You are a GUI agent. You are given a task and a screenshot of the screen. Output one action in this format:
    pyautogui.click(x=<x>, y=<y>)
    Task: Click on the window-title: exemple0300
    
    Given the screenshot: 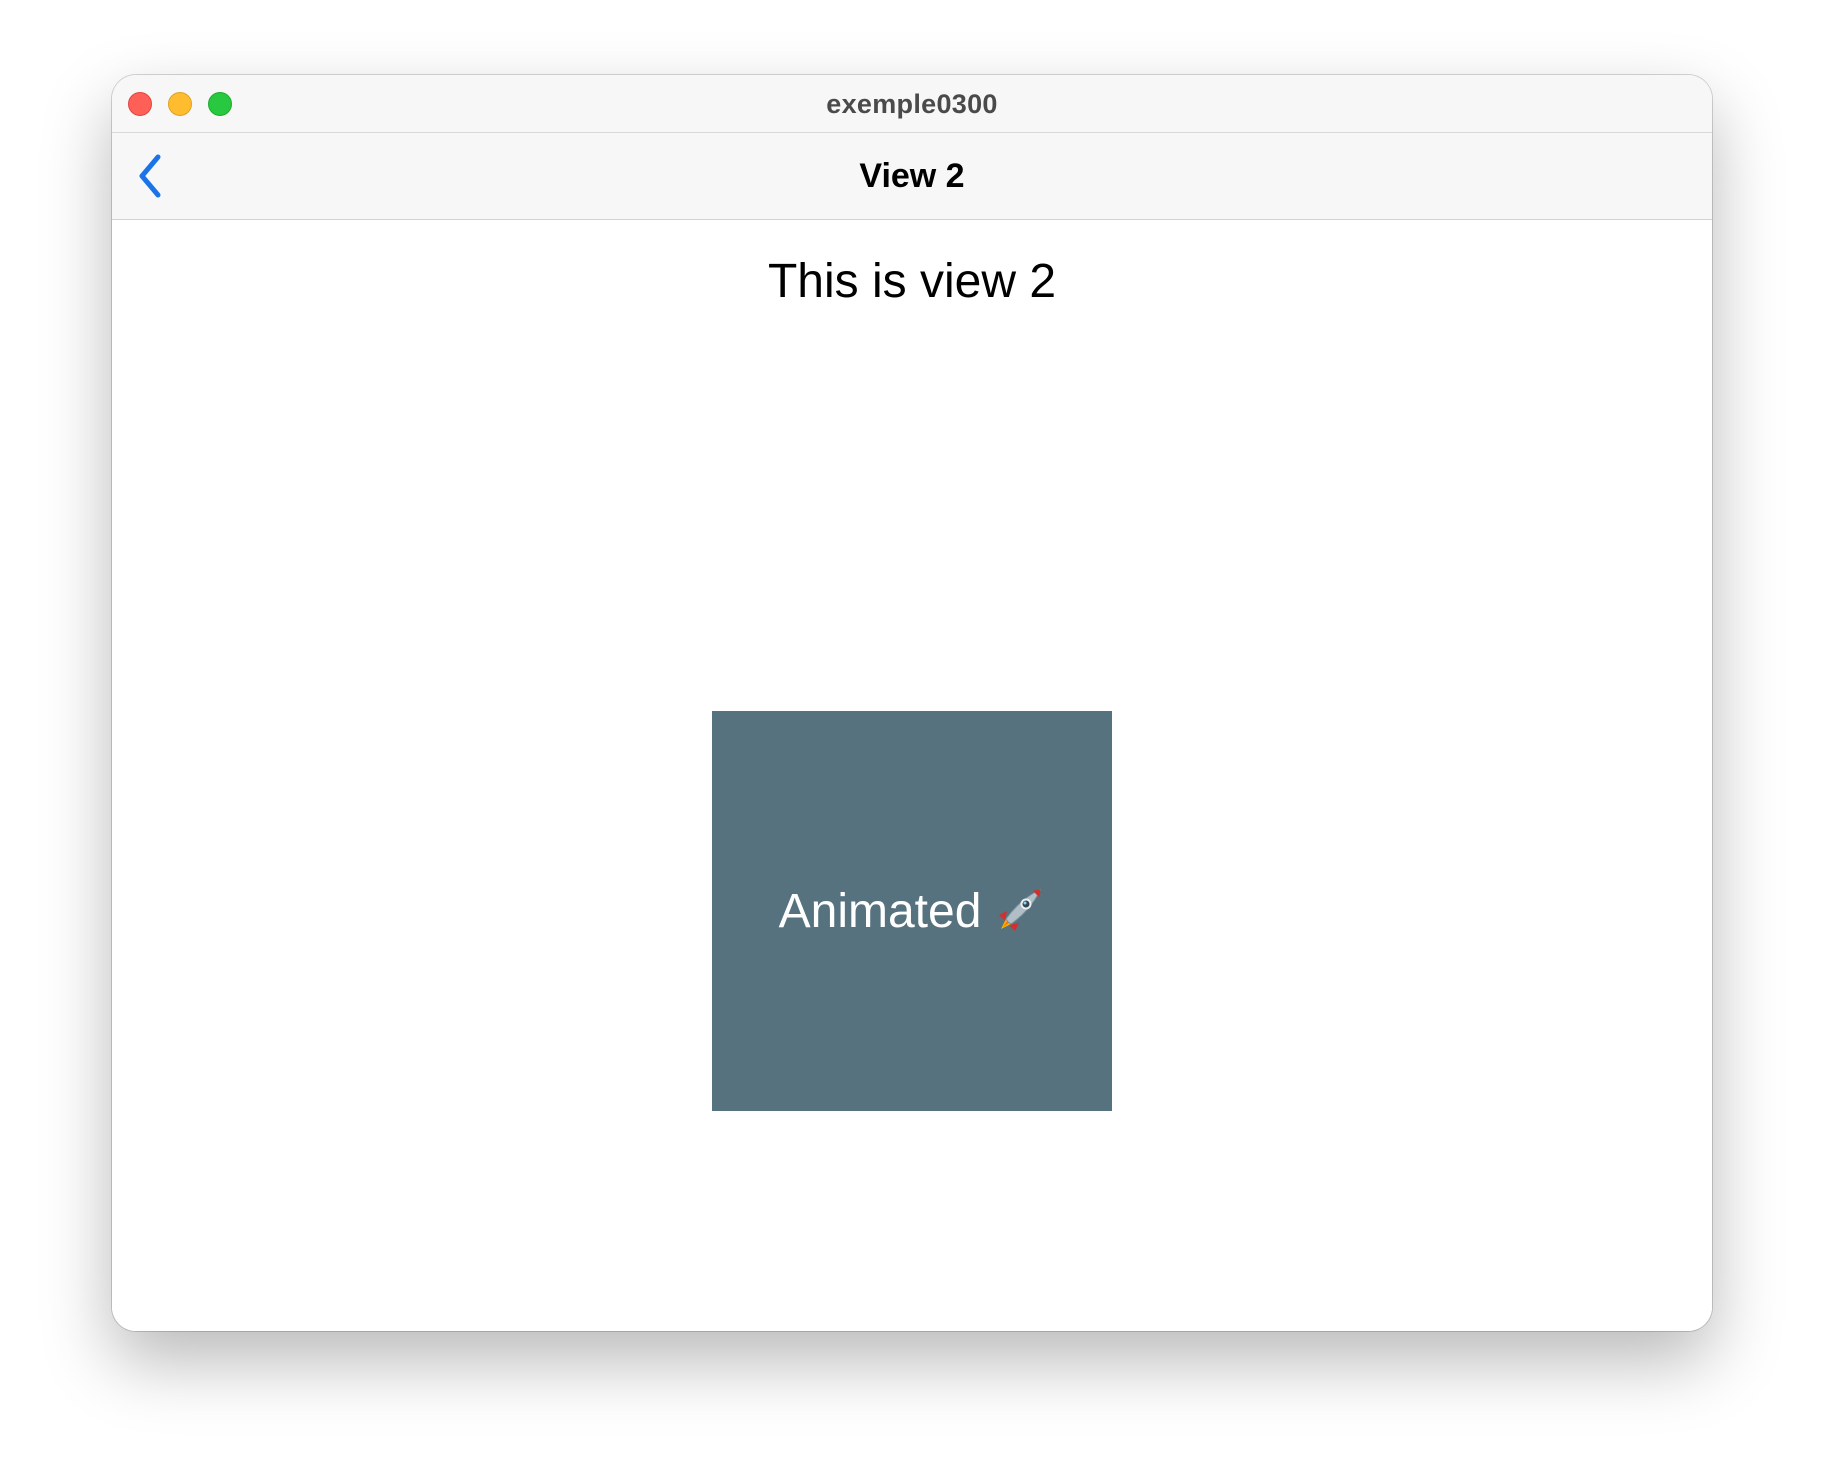 What is the action you would take?
    pyautogui.click(x=912, y=104)
    